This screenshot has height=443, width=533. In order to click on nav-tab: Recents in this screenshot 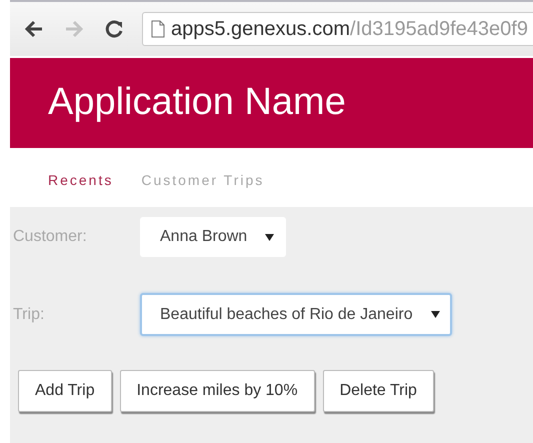, I will do `click(81, 180)`.